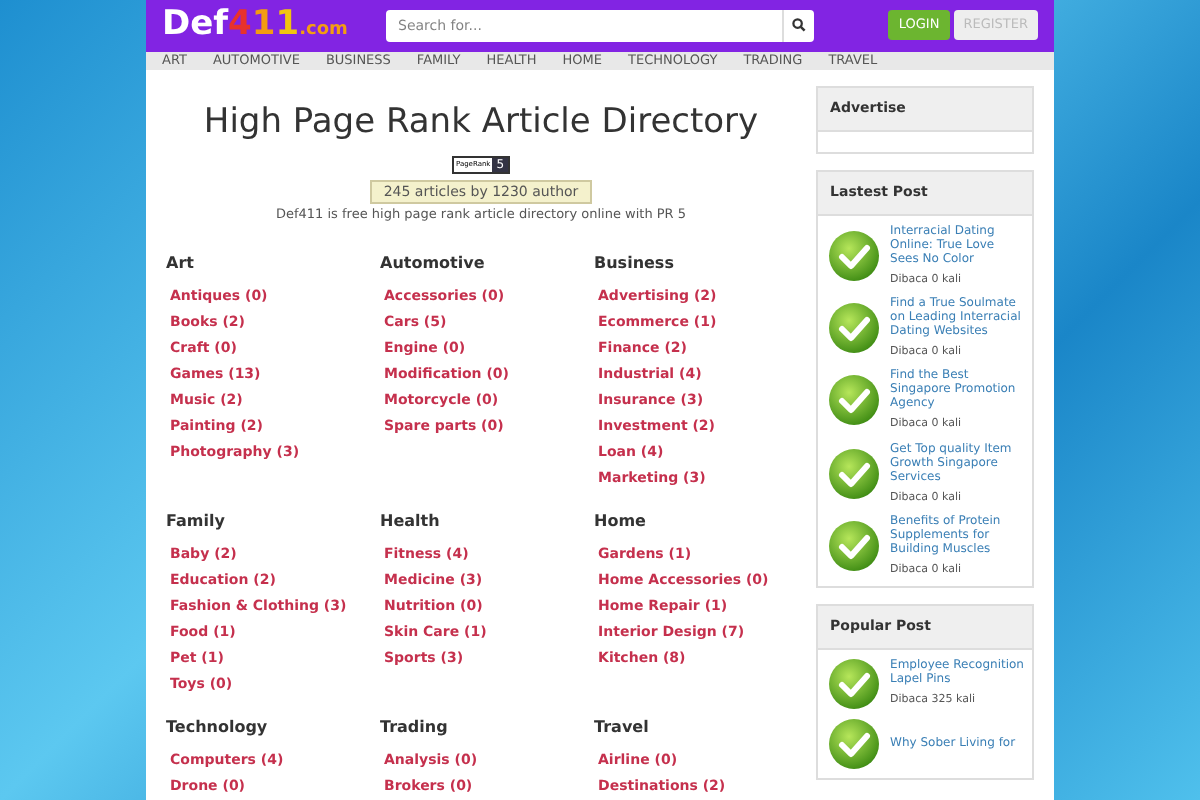  What do you see at coordinates (481, 522) in the screenshot?
I see `category-heading: Health` at bounding box center [481, 522].